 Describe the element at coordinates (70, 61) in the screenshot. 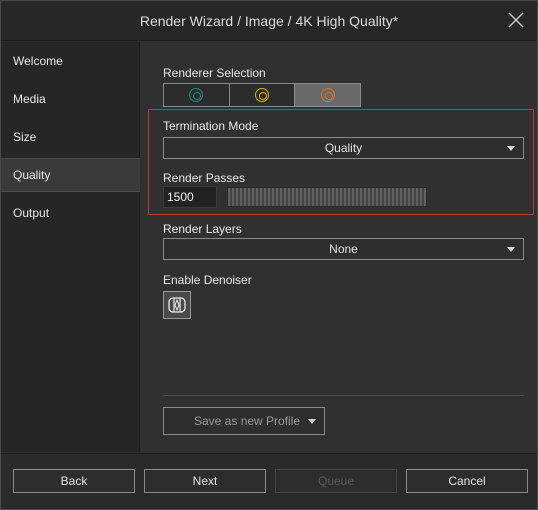

I see `sidebar-item-welcome: Welcome` at that location.